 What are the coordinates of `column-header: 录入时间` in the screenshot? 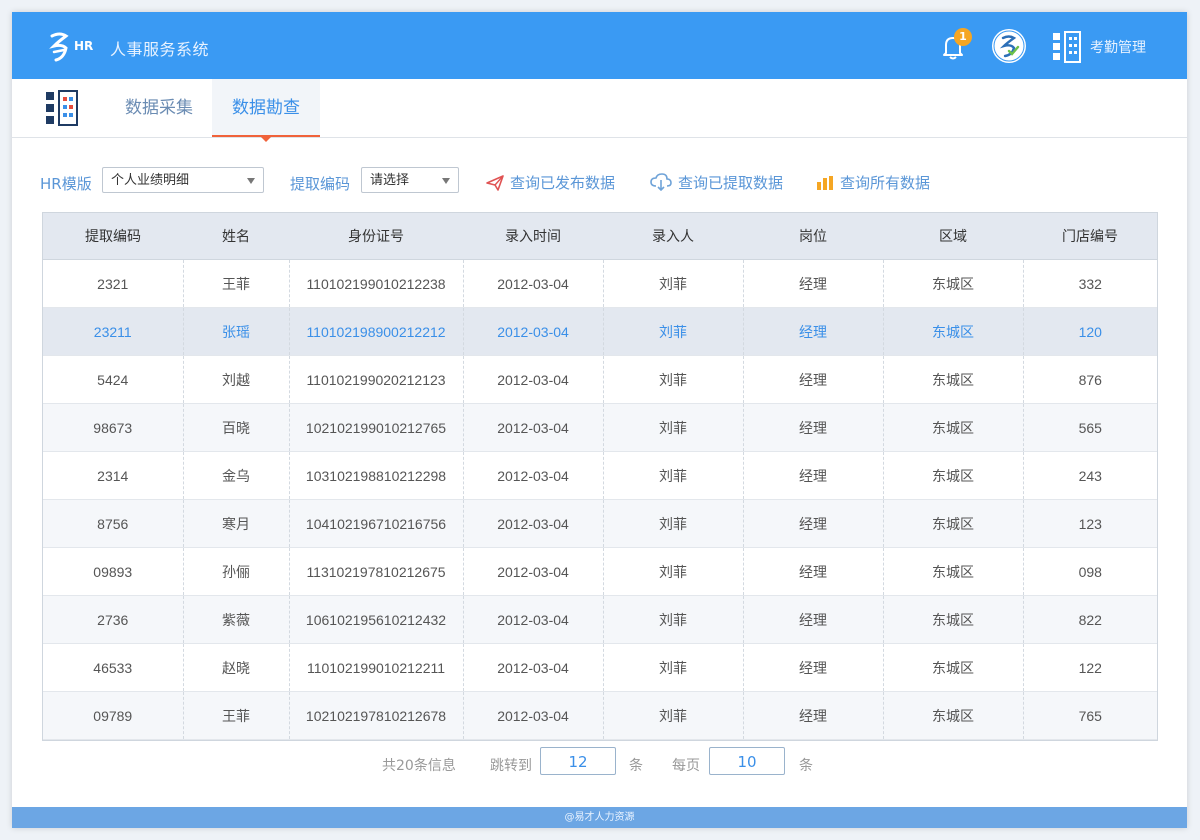 It's located at (533, 236).